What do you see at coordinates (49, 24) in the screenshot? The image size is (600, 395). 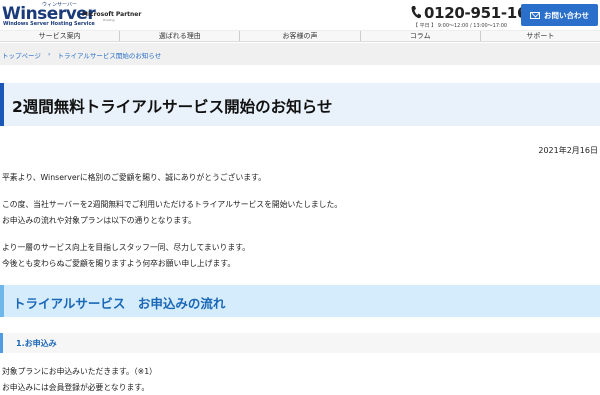 I see `logo-subtitle: Windows Server Hosting Service` at bounding box center [49, 24].